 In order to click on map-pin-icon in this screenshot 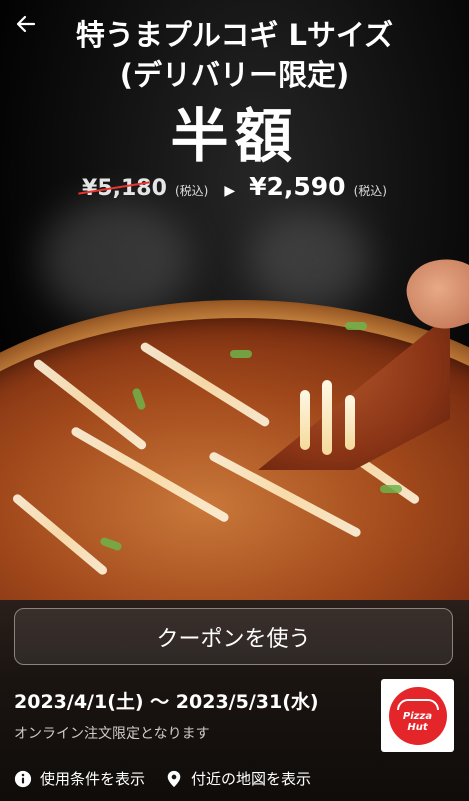, I will do `click(174, 778)`.